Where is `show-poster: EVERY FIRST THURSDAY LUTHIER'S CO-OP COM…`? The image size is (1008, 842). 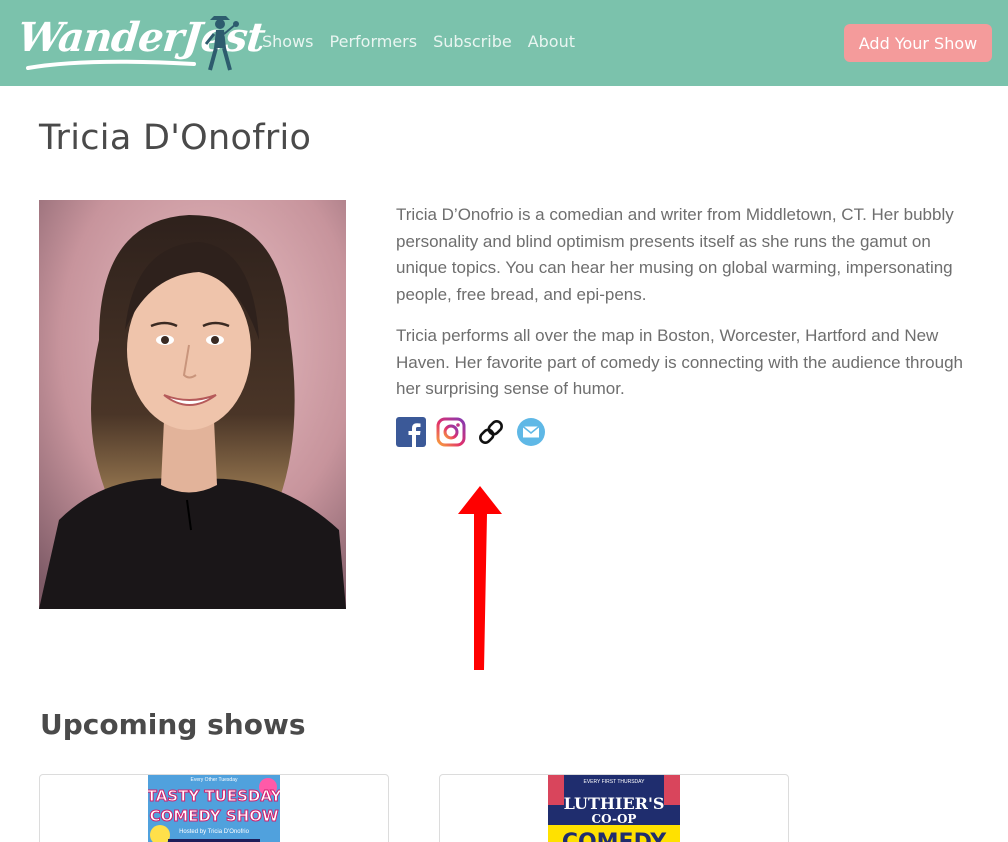 show-poster: EVERY FIRST THURSDAY LUTHIER'S CO-OP COM… is located at coordinates (614, 808).